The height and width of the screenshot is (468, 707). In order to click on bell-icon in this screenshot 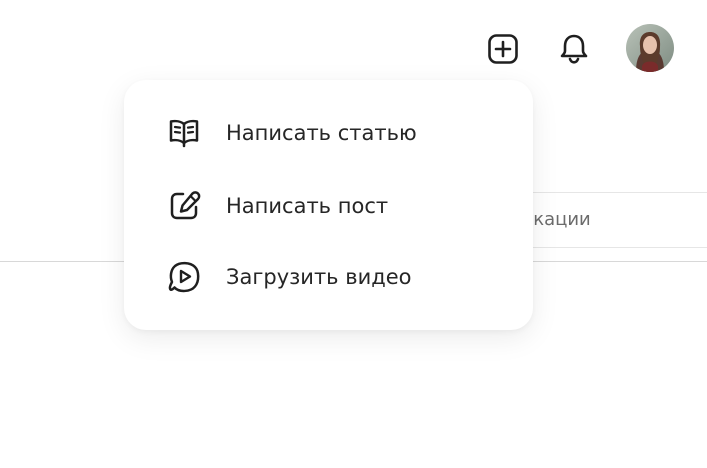, I will do `click(574, 49)`.